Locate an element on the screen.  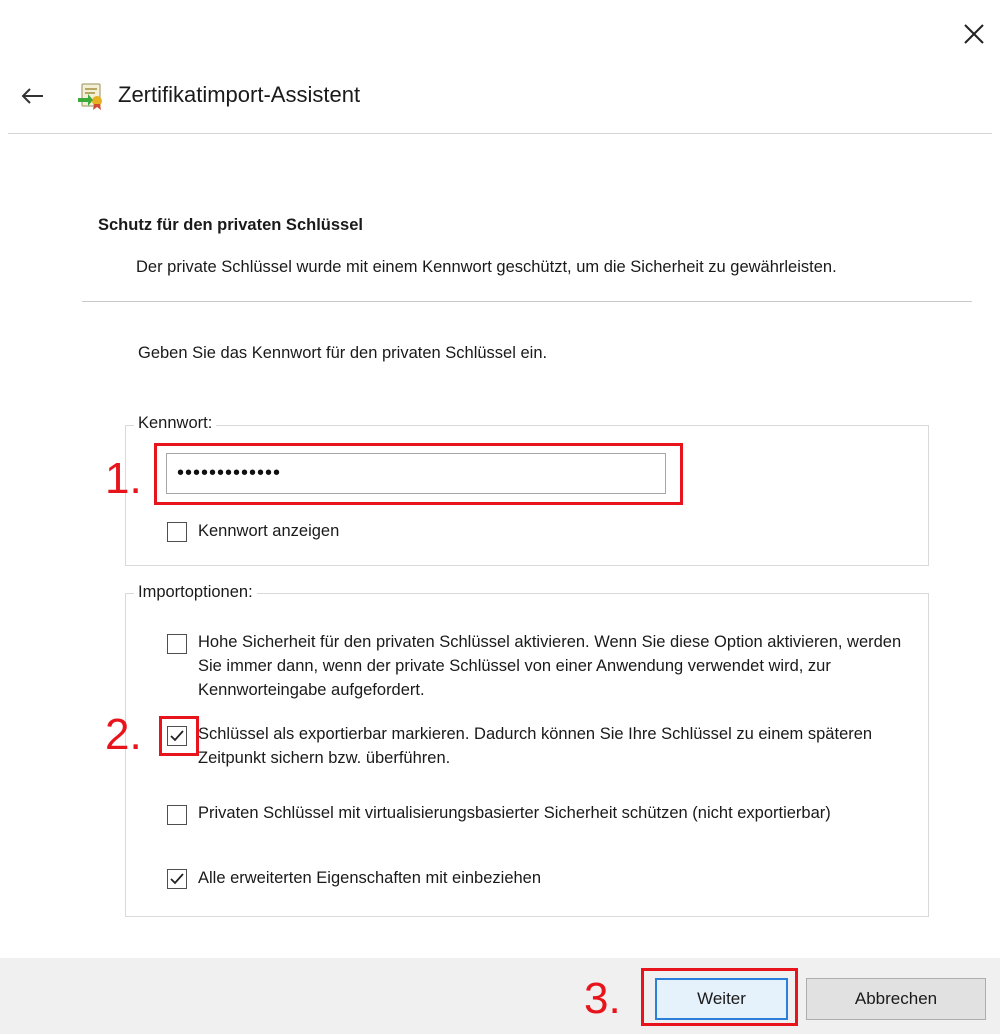
title-divider is located at coordinates (500, 133).